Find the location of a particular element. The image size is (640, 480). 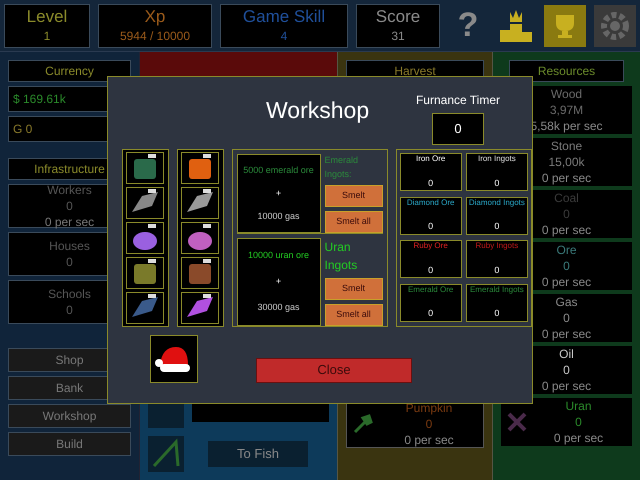

timer-field: 0 is located at coordinates (458, 129).